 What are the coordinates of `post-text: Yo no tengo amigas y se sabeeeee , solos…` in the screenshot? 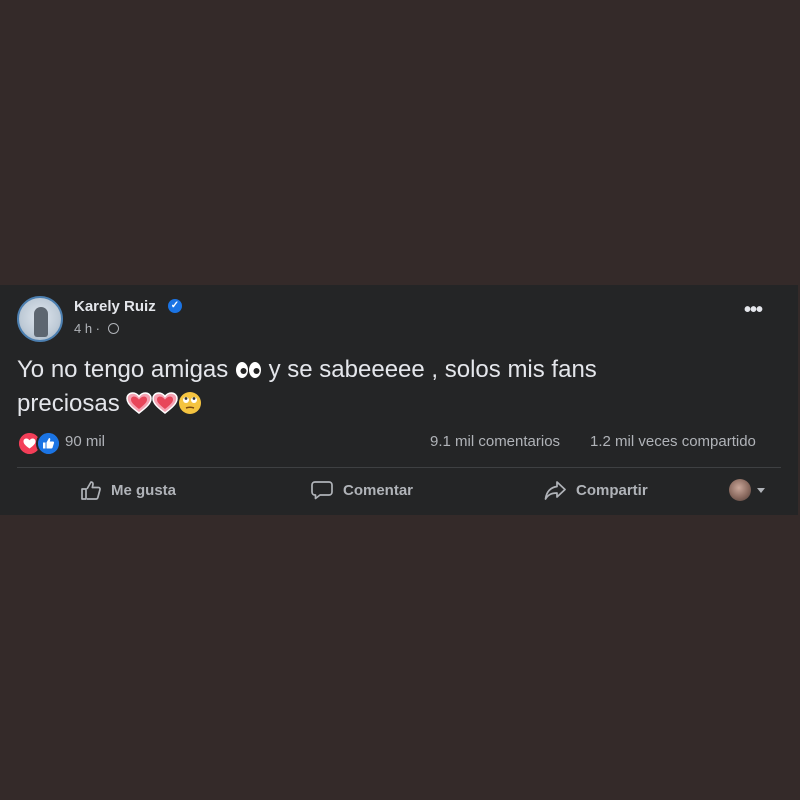 It's located at (367, 387).